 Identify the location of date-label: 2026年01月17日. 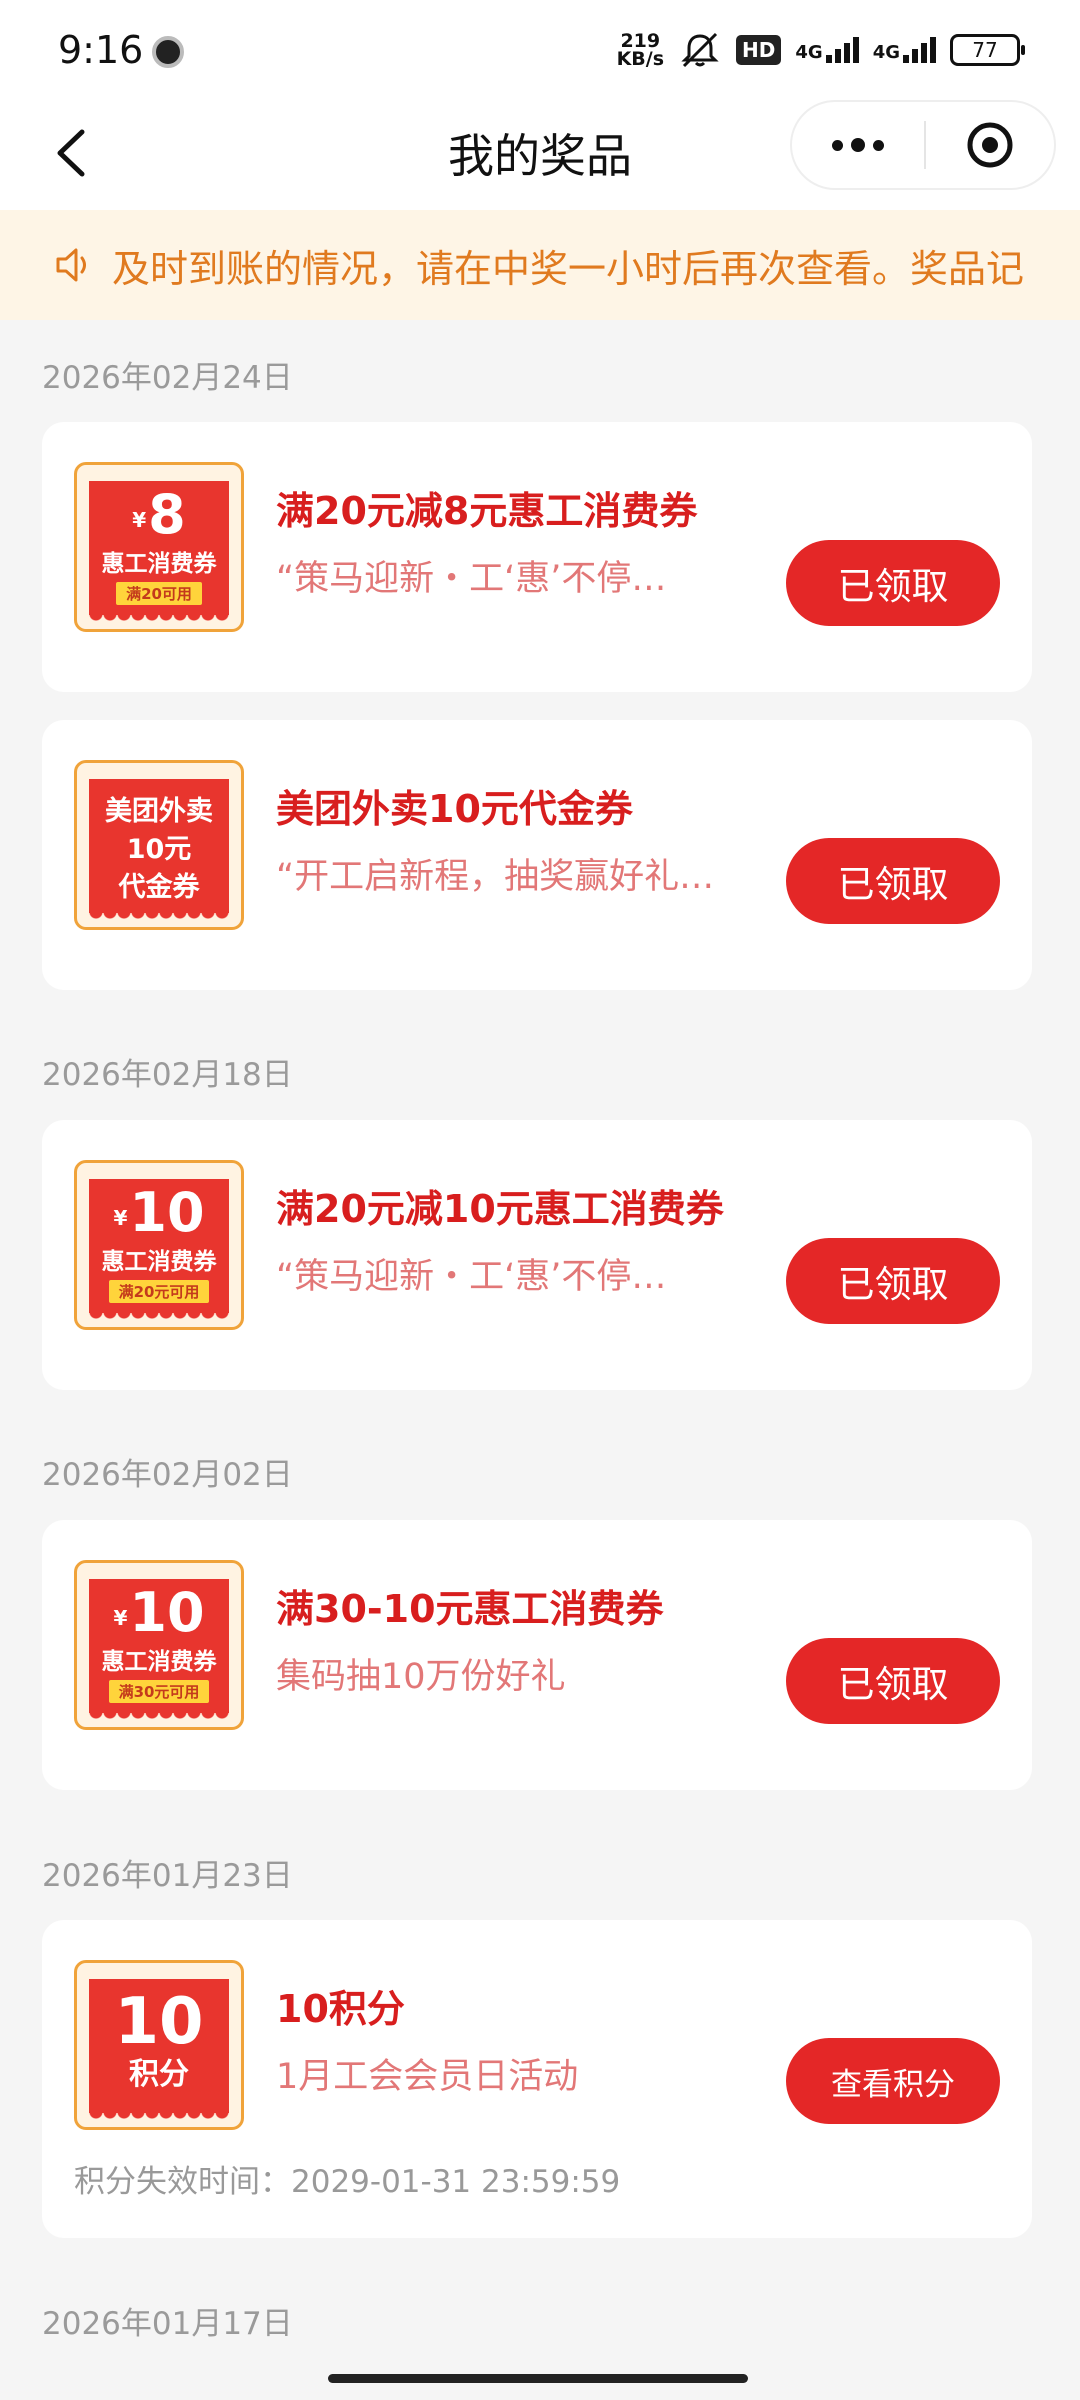
(167, 2324).